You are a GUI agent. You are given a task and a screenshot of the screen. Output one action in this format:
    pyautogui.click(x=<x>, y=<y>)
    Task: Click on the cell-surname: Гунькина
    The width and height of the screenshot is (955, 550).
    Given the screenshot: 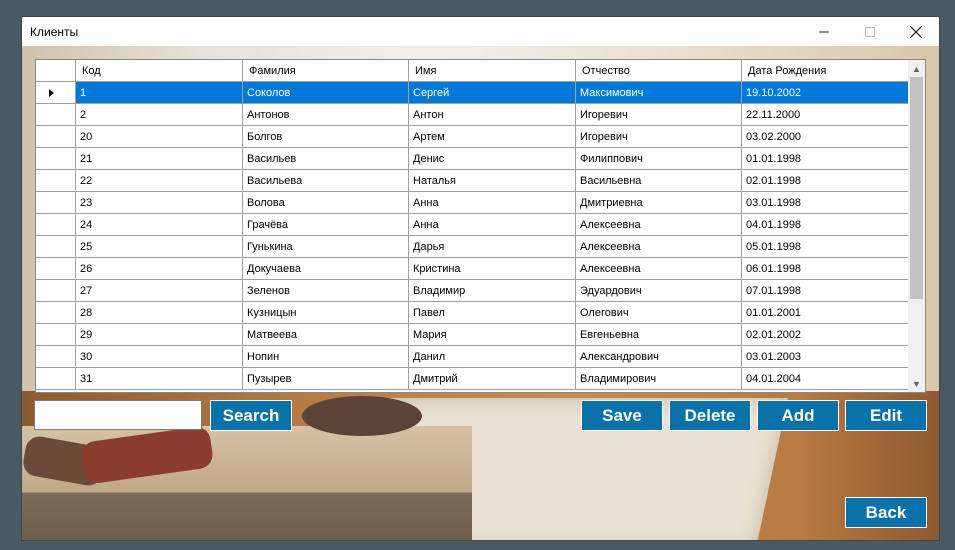 What is the action you would take?
    pyautogui.click(x=326, y=247)
    